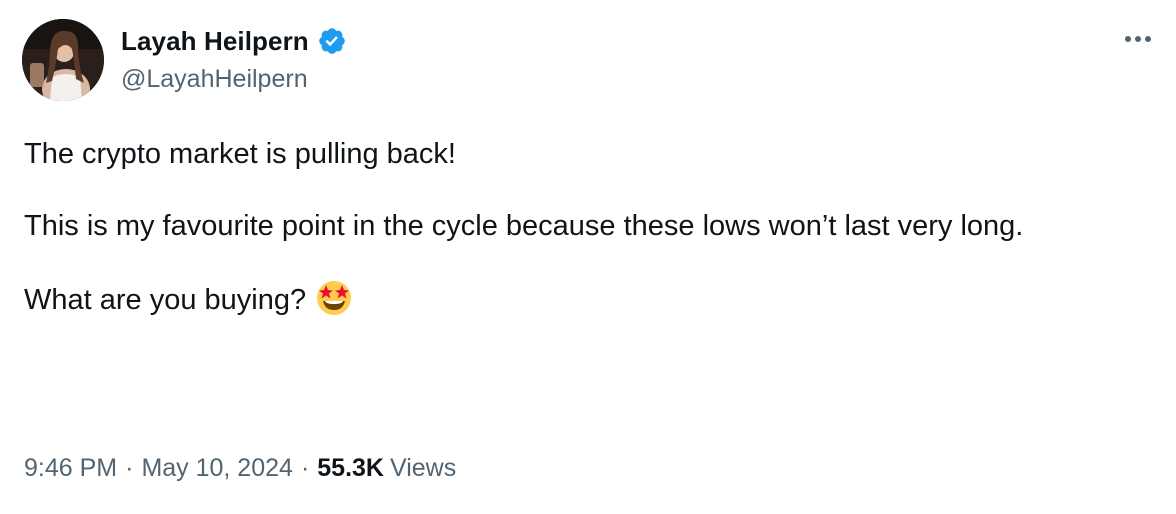 The height and width of the screenshot is (514, 1176). I want to click on tweet-paragraph-last: What are you buying?, so click(589, 299).